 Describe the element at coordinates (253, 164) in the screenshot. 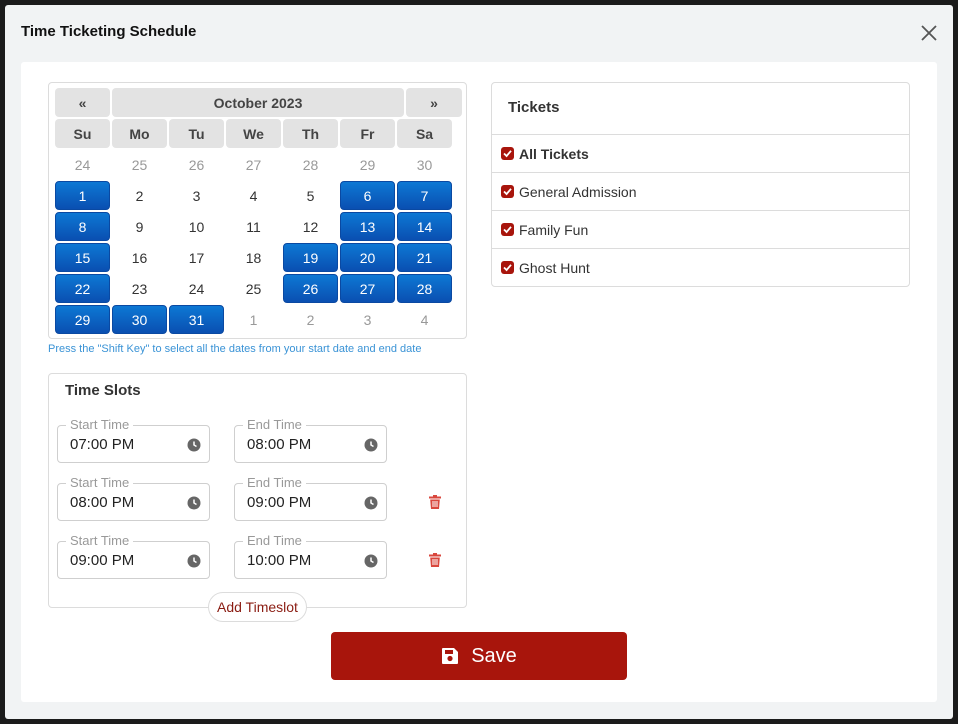

I see `calendar-day: 27` at that location.